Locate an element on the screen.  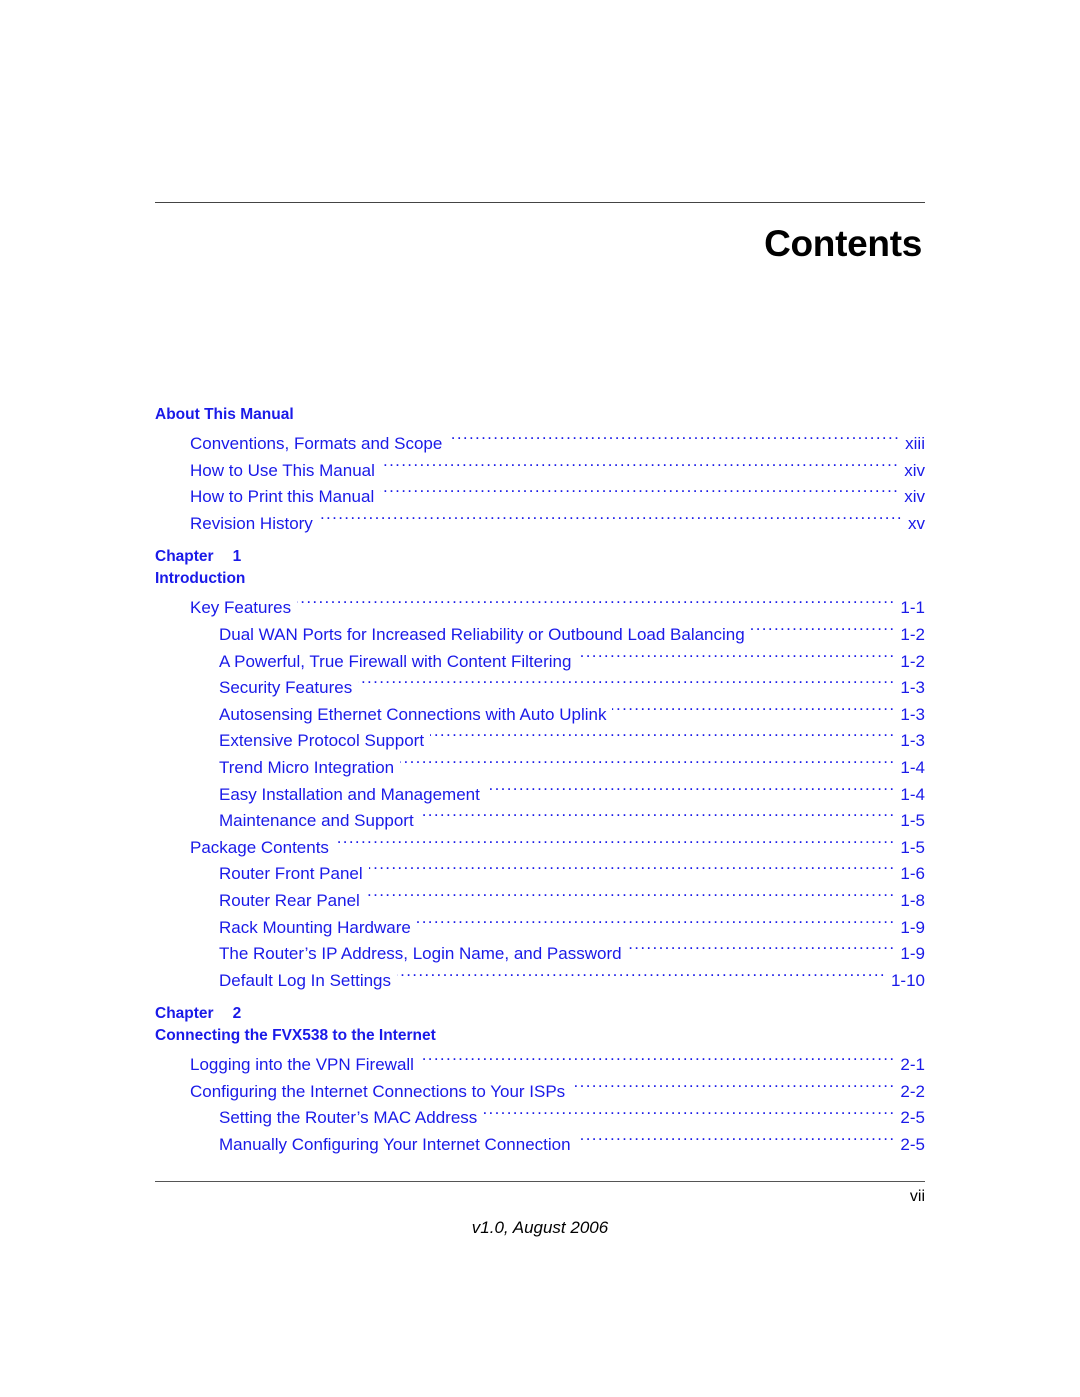
toc-entry-title: How to Print this Manual is located at coordinates (282, 497).